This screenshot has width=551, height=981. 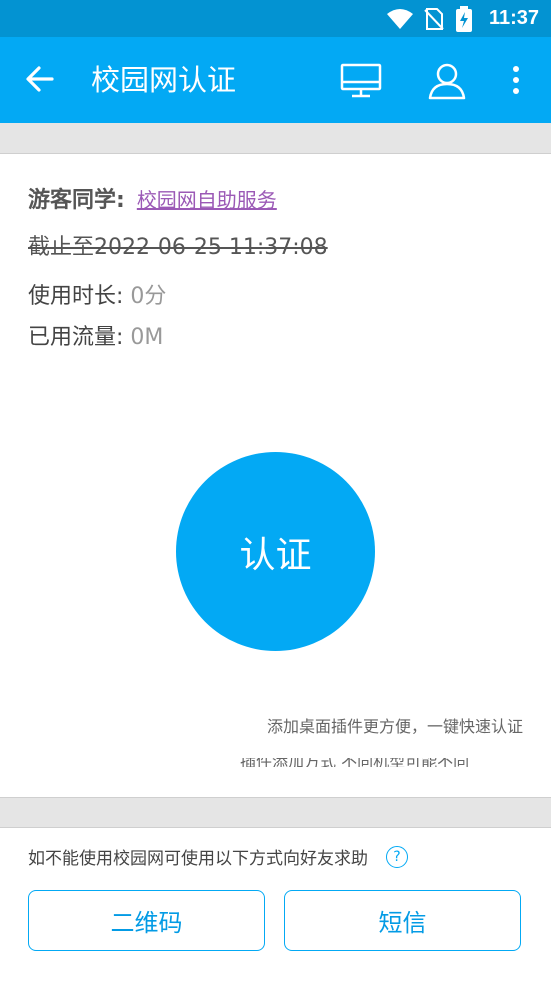 I want to click on battery-charging-icon, so click(x=464, y=19).